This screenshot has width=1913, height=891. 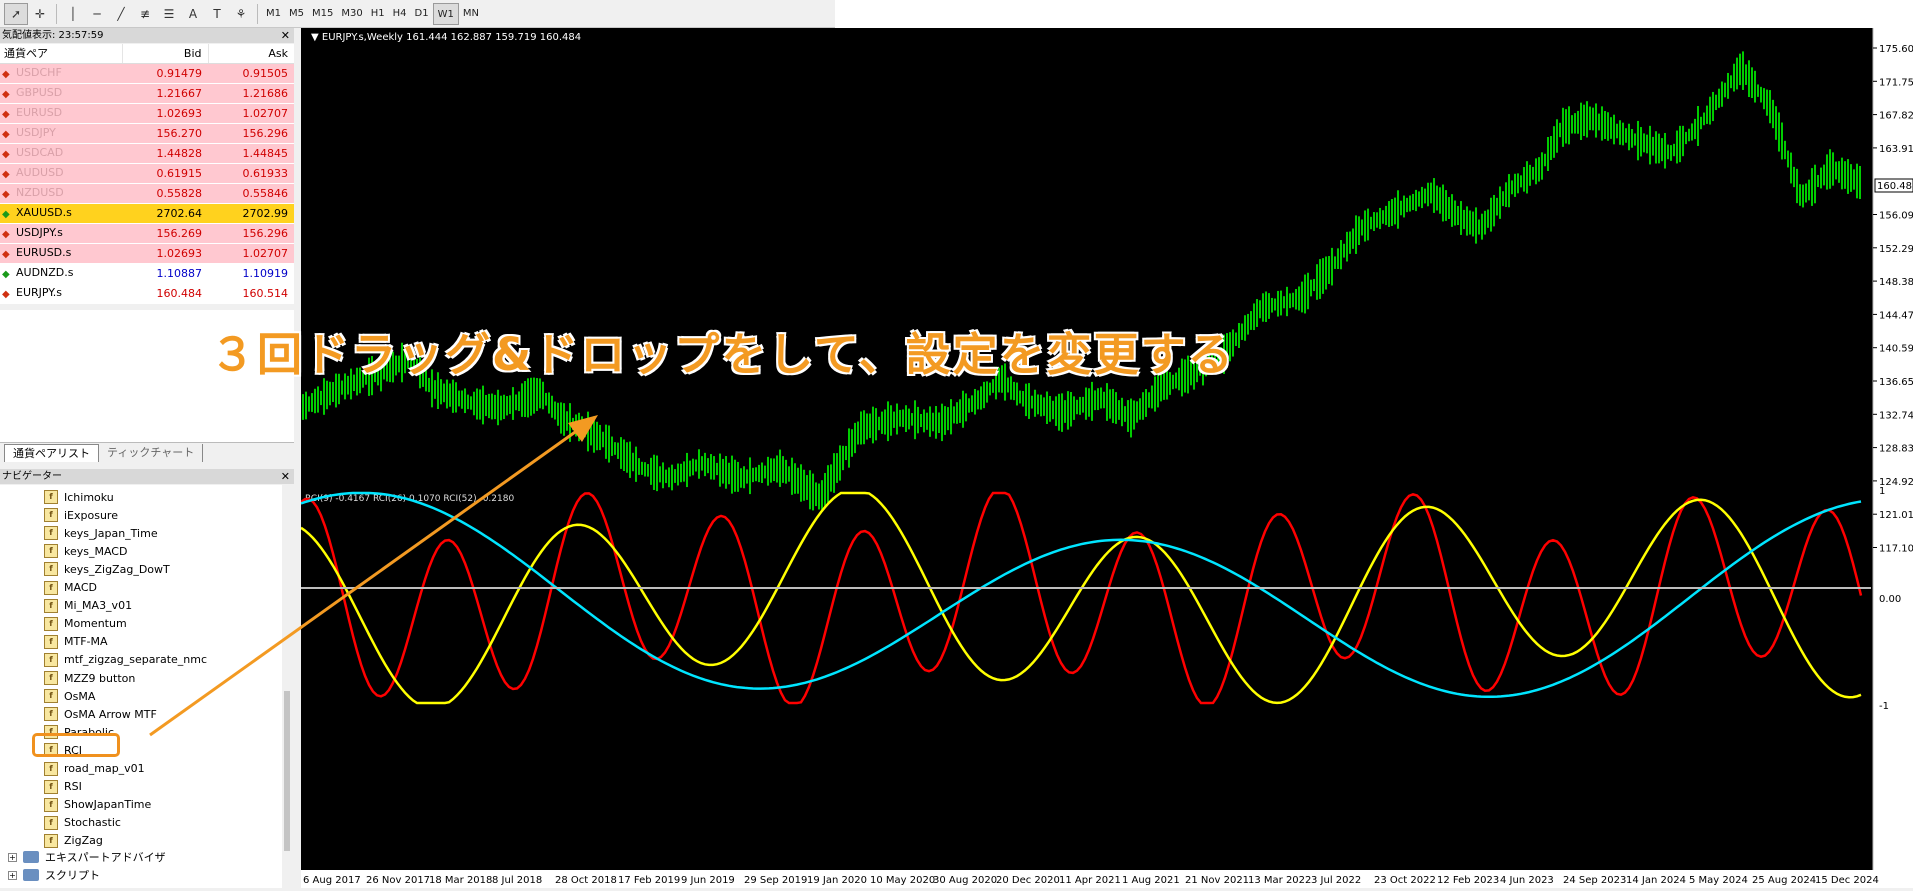 What do you see at coordinates (76, 642) in the screenshot?
I see `indicator-item: f MTF-MA` at bounding box center [76, 642].